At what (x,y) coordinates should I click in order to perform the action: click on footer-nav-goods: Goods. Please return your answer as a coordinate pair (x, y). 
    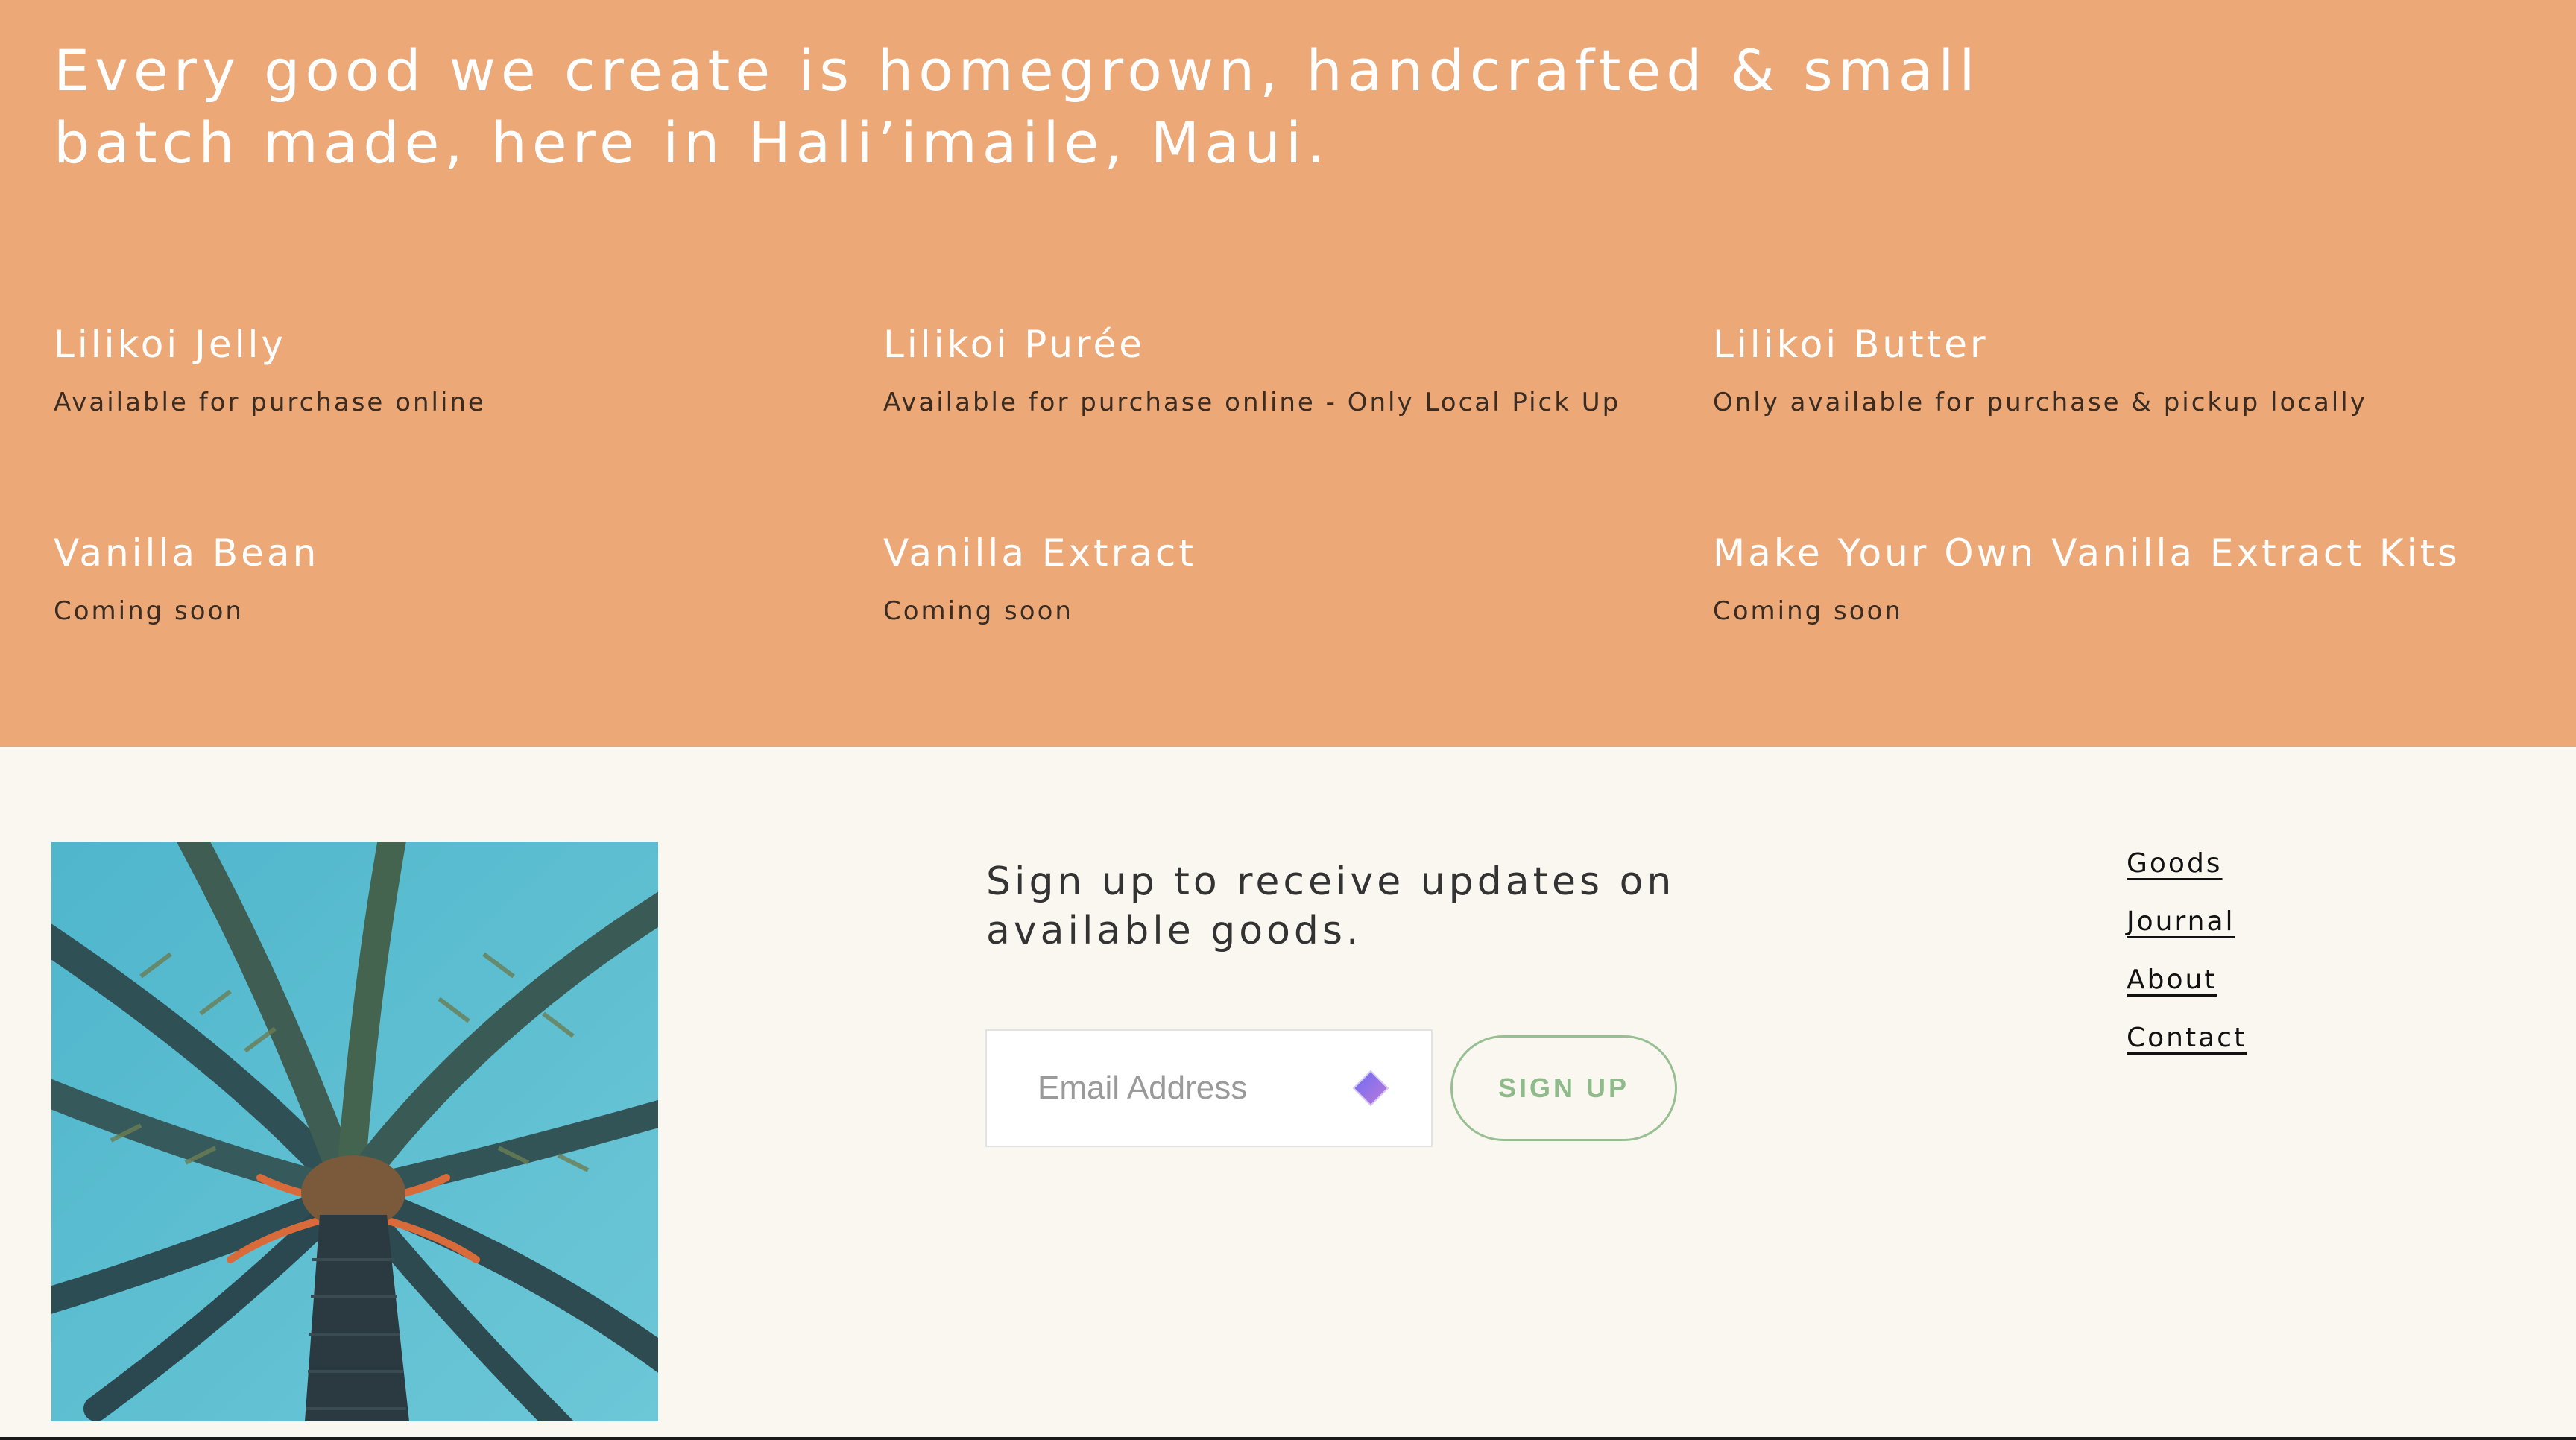
    Looking at the image, I should click on (2187, 864).